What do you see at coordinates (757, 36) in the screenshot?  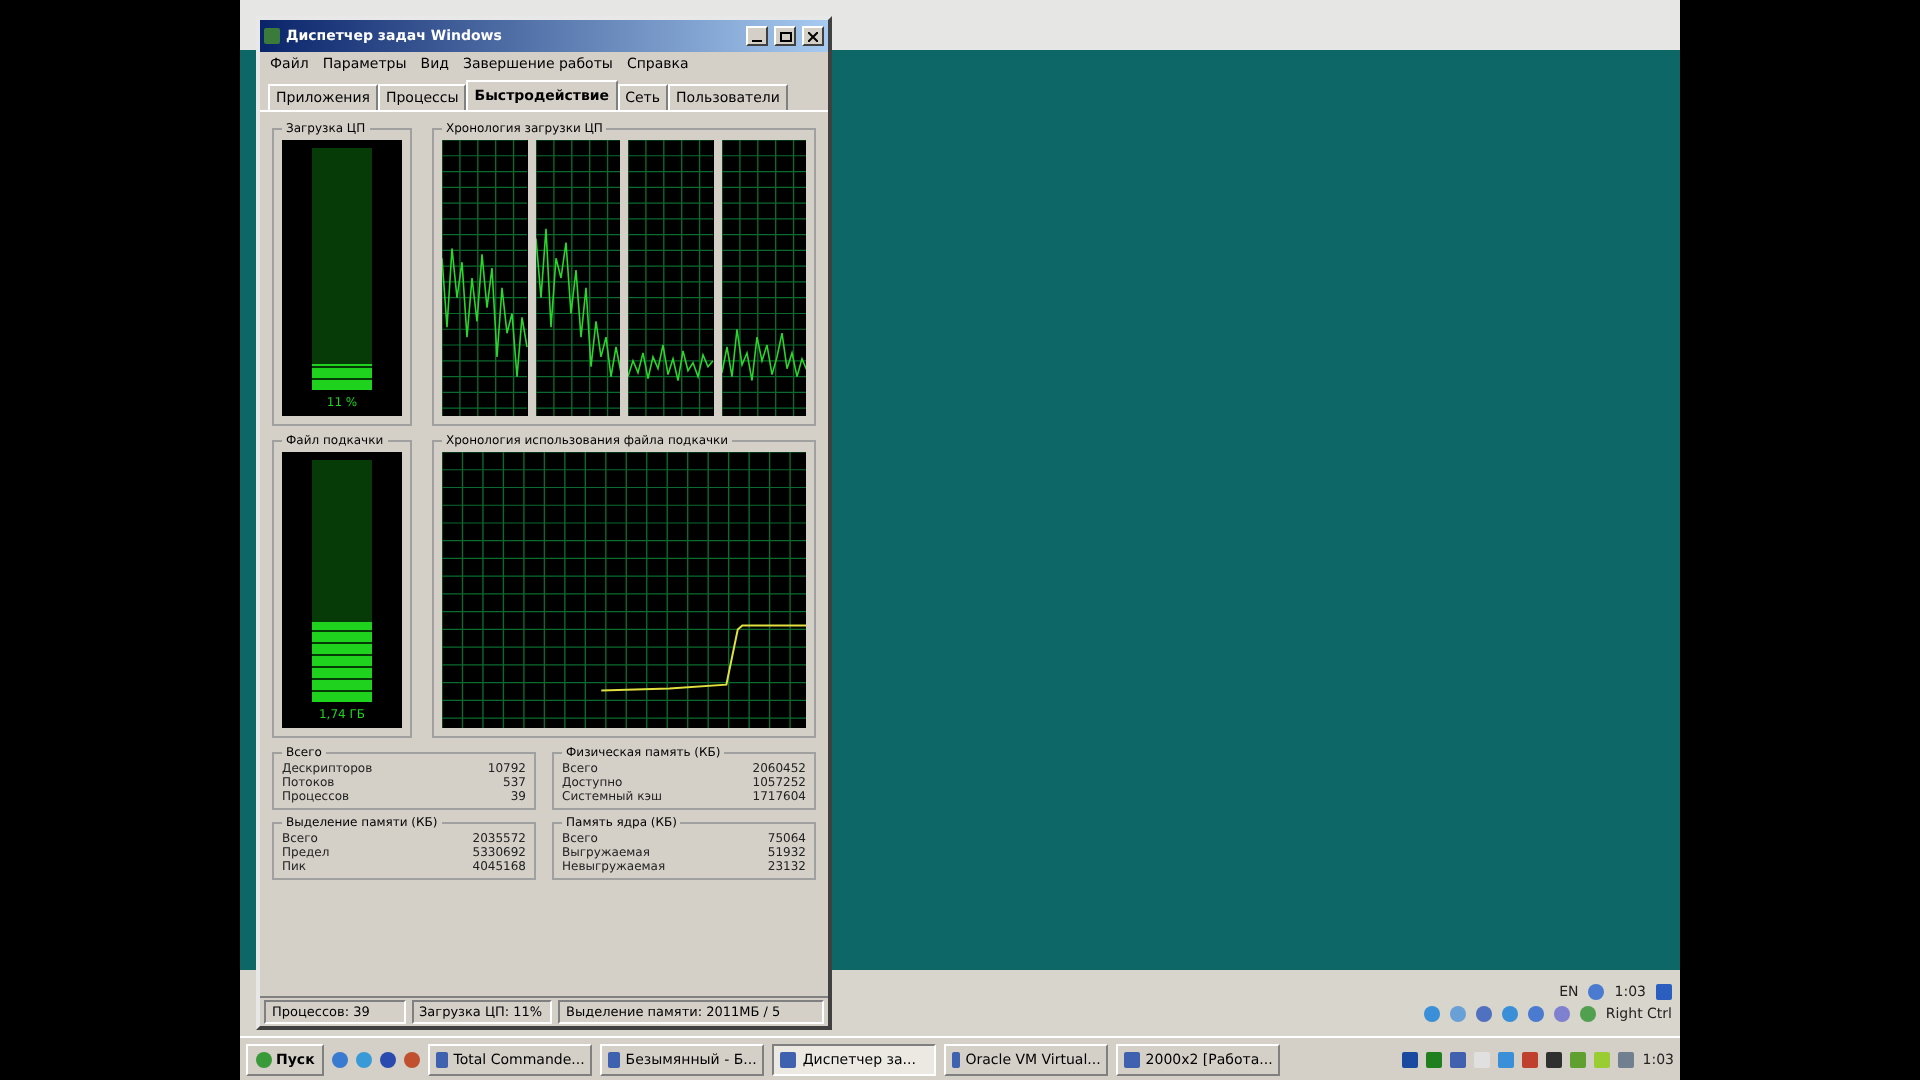 I see `minimize-button` at bounding box center [757, 36].